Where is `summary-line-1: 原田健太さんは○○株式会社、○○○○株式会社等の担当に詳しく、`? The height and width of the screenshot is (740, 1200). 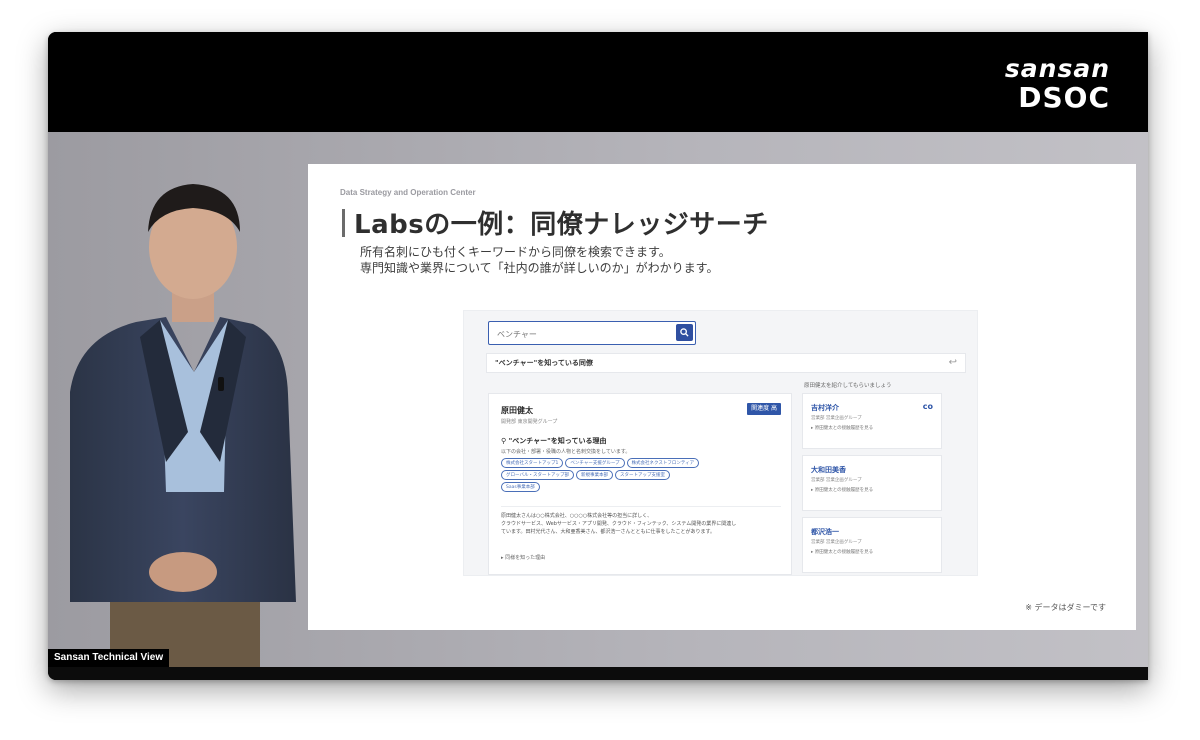
summary-line-1: 原田健太さんは○○株式会社、○○○○株式会社等の担当に詳しく、 is located at coordinates (577, 516).